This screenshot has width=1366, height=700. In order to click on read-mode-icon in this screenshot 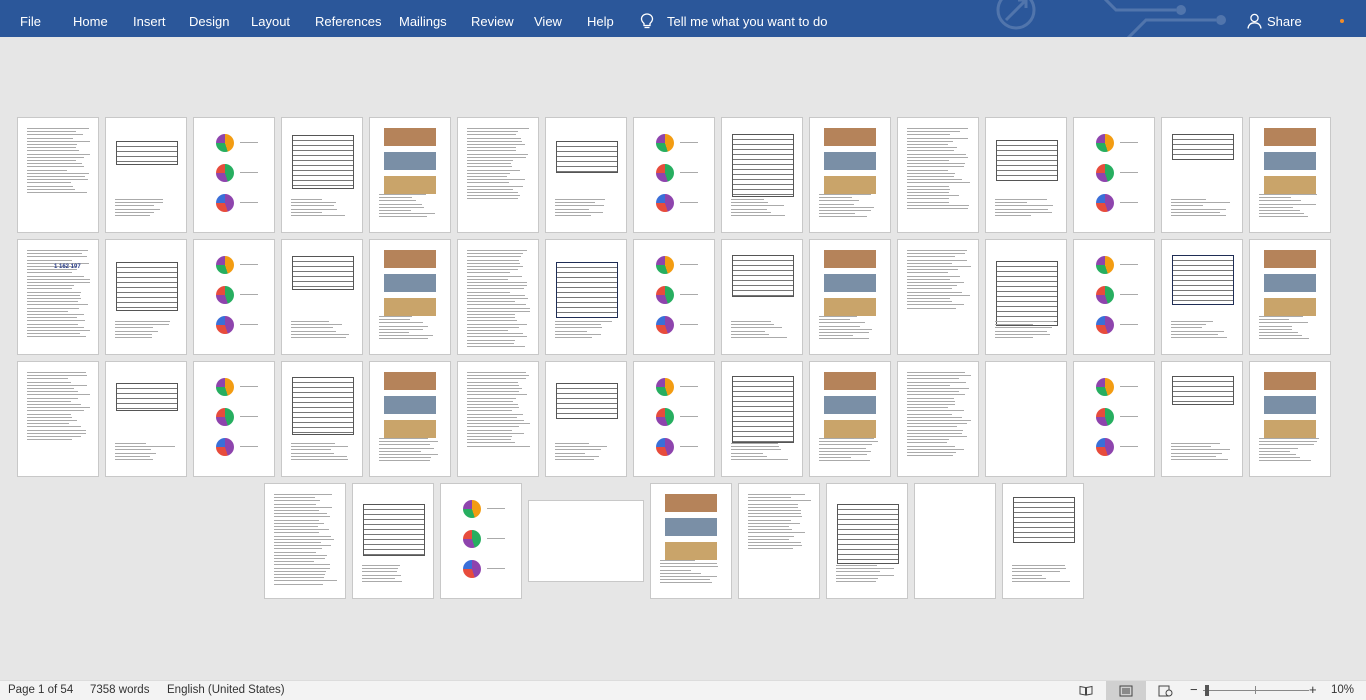, I will do `click(1086, 690)`.